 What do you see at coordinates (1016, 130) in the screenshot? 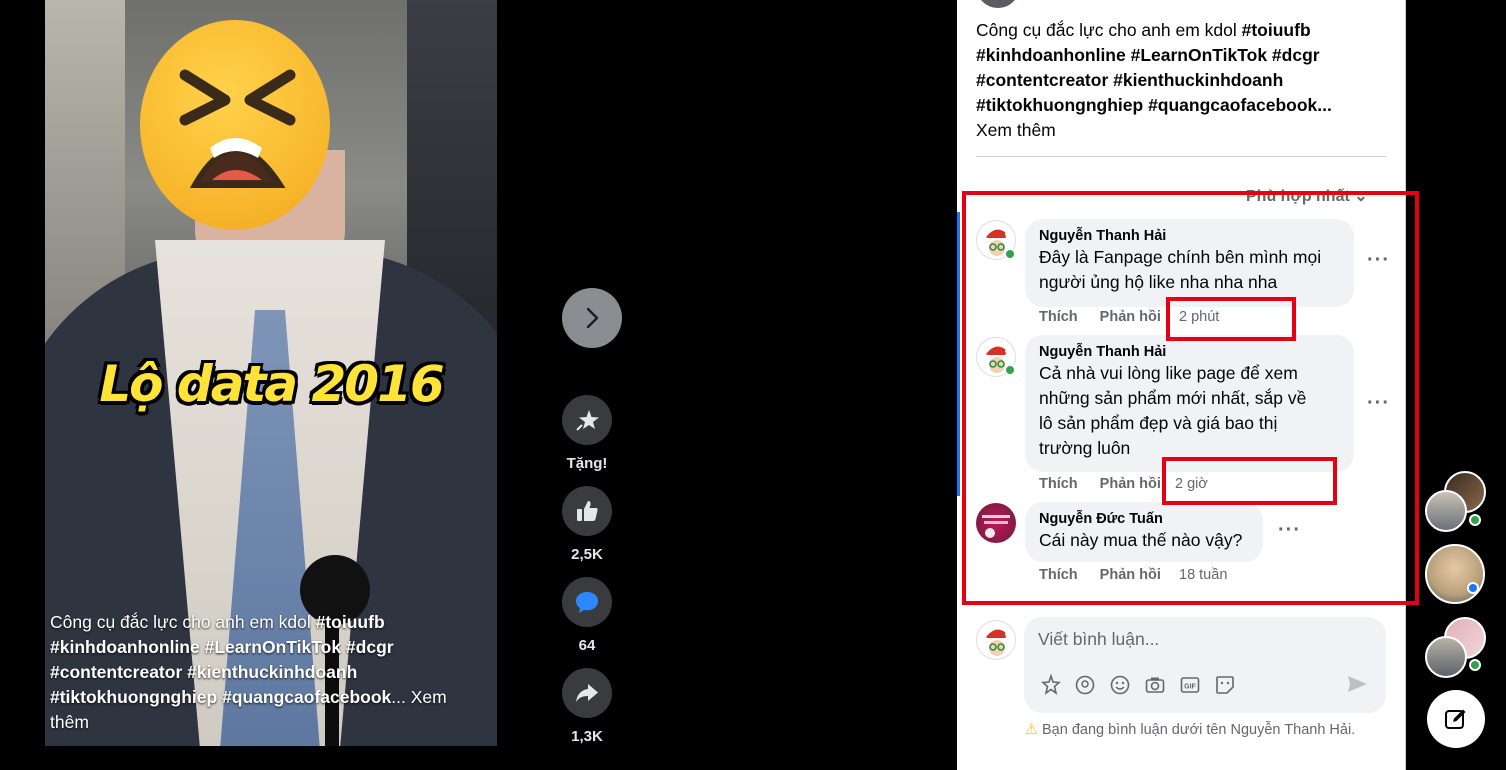
I see `see-more-link: Xem thêm` at bounding box center [1016, 130].